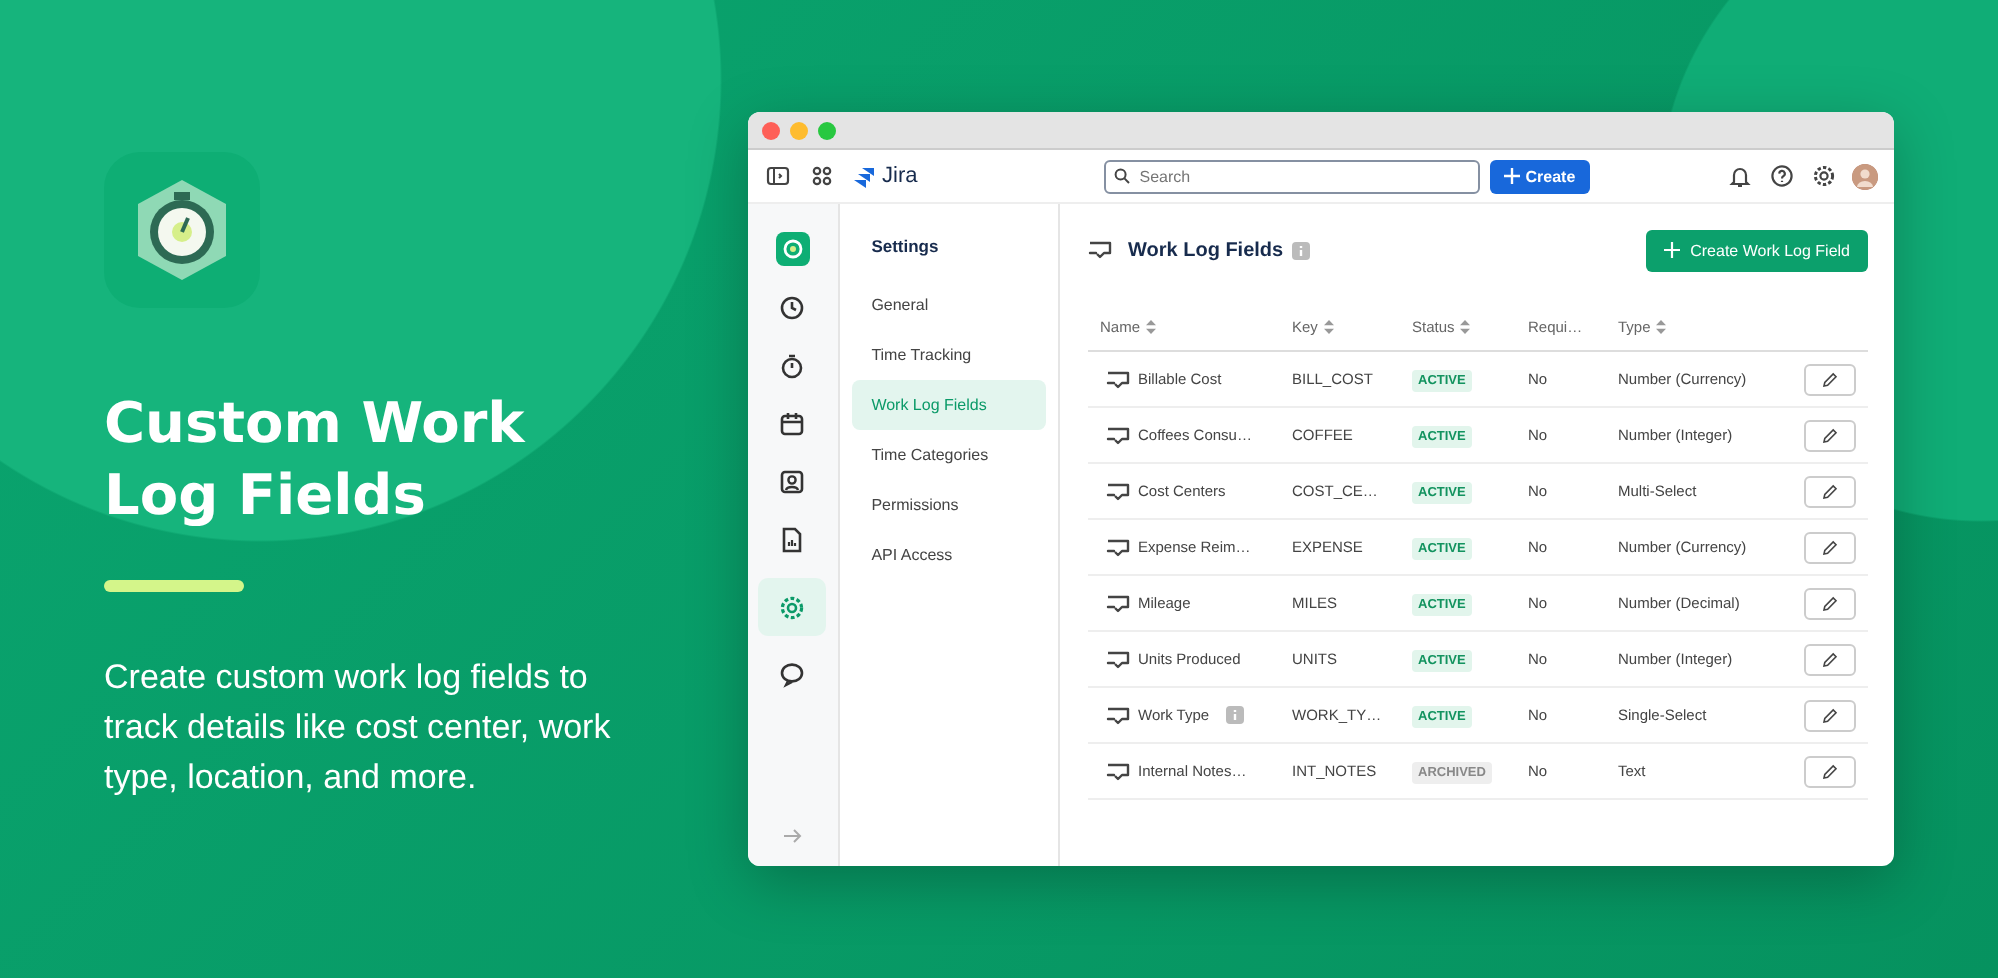 The image size is (1998, 978). What do you see at coordinates (1539, 176) in the screenshot?
I see `create-button: Create` at bounding box center [1539, 176].